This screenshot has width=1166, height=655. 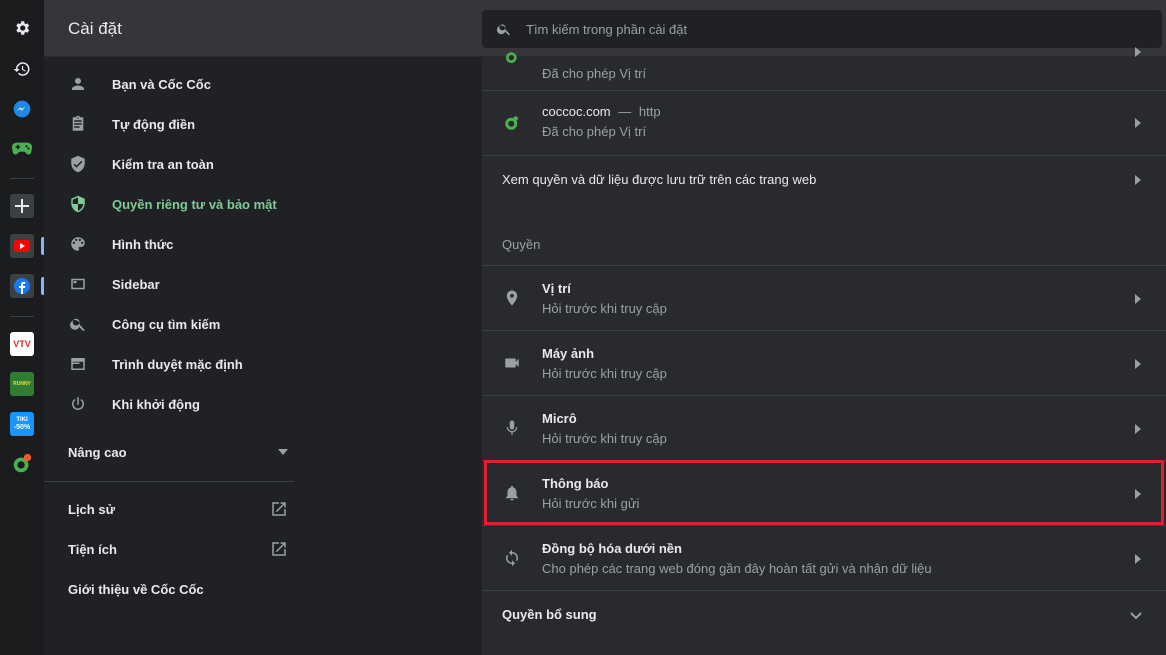 What do you see at coordinates (78, 284) in the screenshot?
I see `sidebar-icon` at bounding box center [78, 284].